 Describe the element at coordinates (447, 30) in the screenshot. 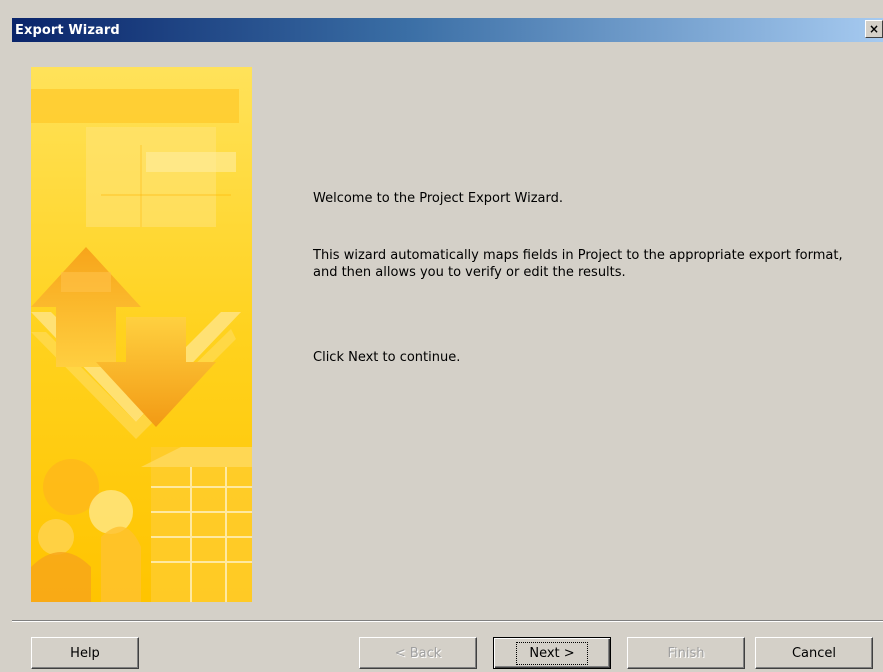

I see `title-bar: Export Wizard ×` at that location.